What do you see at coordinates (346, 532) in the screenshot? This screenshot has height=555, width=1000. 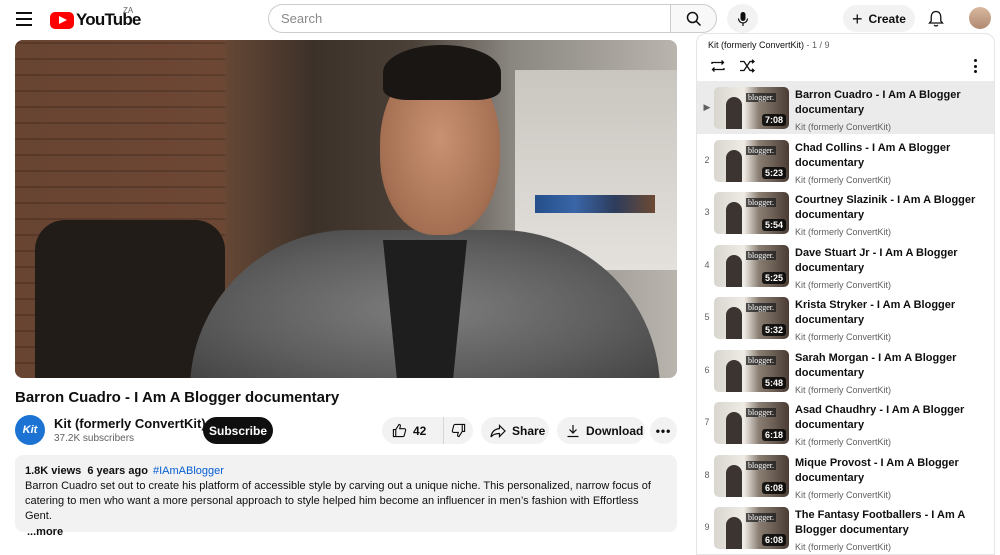 I see `show-more-link: ...more` at bounding box center [346, 532].